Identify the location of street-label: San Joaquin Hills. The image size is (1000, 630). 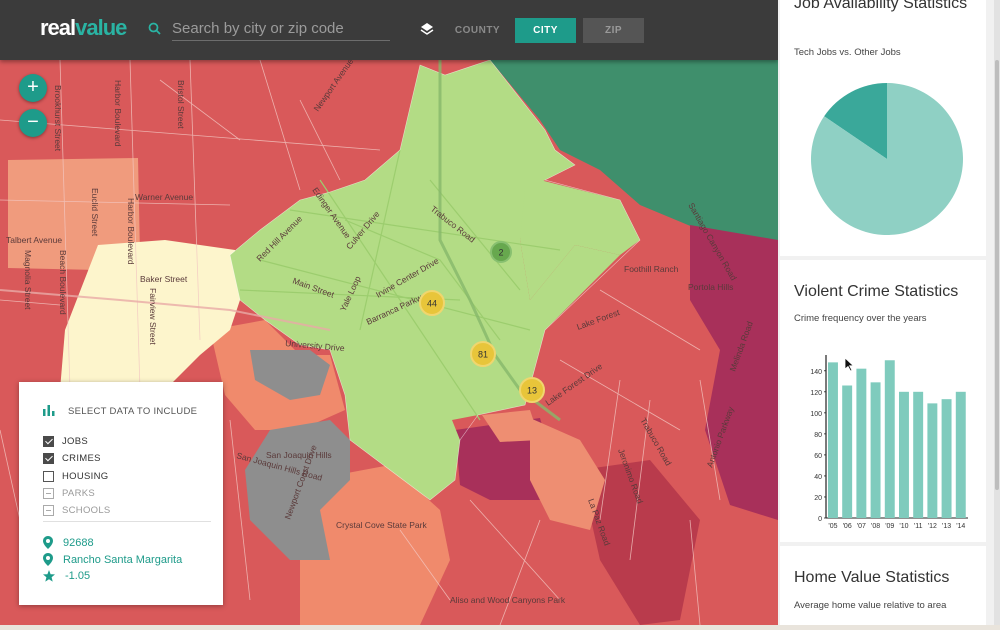
(299, 455).